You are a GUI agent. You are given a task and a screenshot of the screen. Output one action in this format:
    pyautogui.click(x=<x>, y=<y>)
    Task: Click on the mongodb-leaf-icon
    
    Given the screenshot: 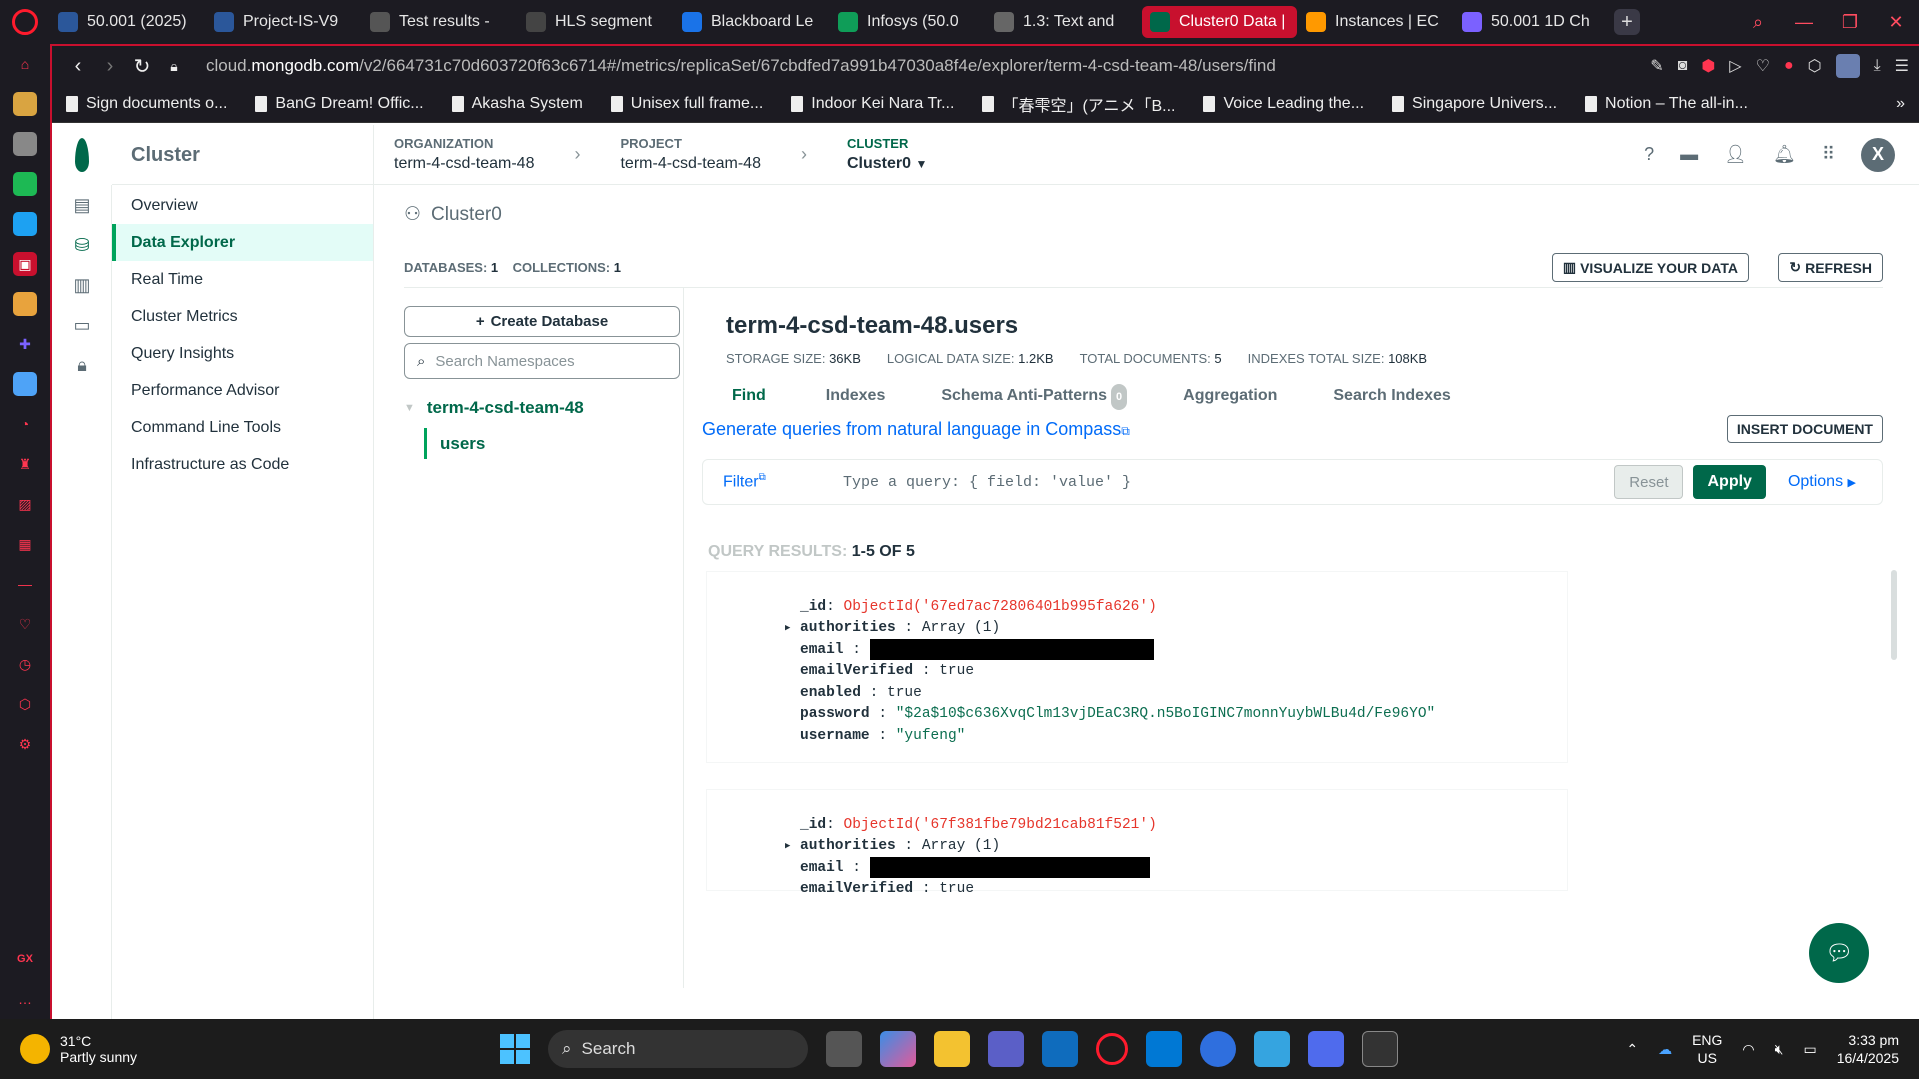 What is the action you would take?
    pyautogui.click(x=82, y=155)
    